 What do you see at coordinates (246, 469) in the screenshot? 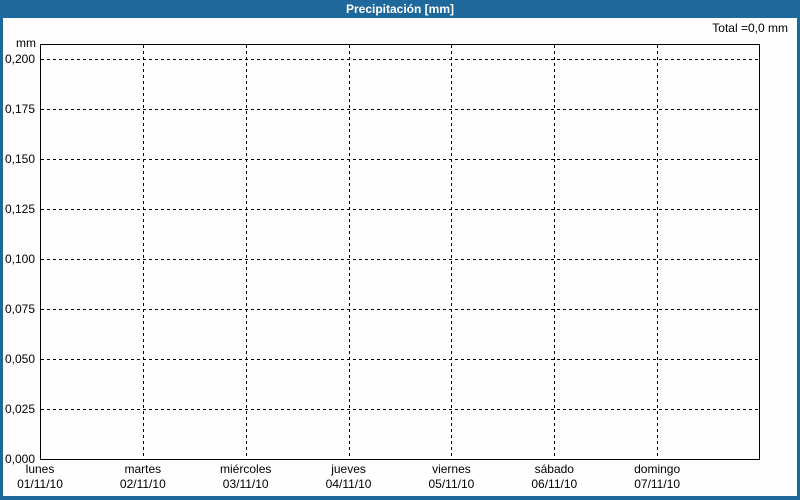
I see `weekday-name: miércoles` at bounding box center [246, 469].